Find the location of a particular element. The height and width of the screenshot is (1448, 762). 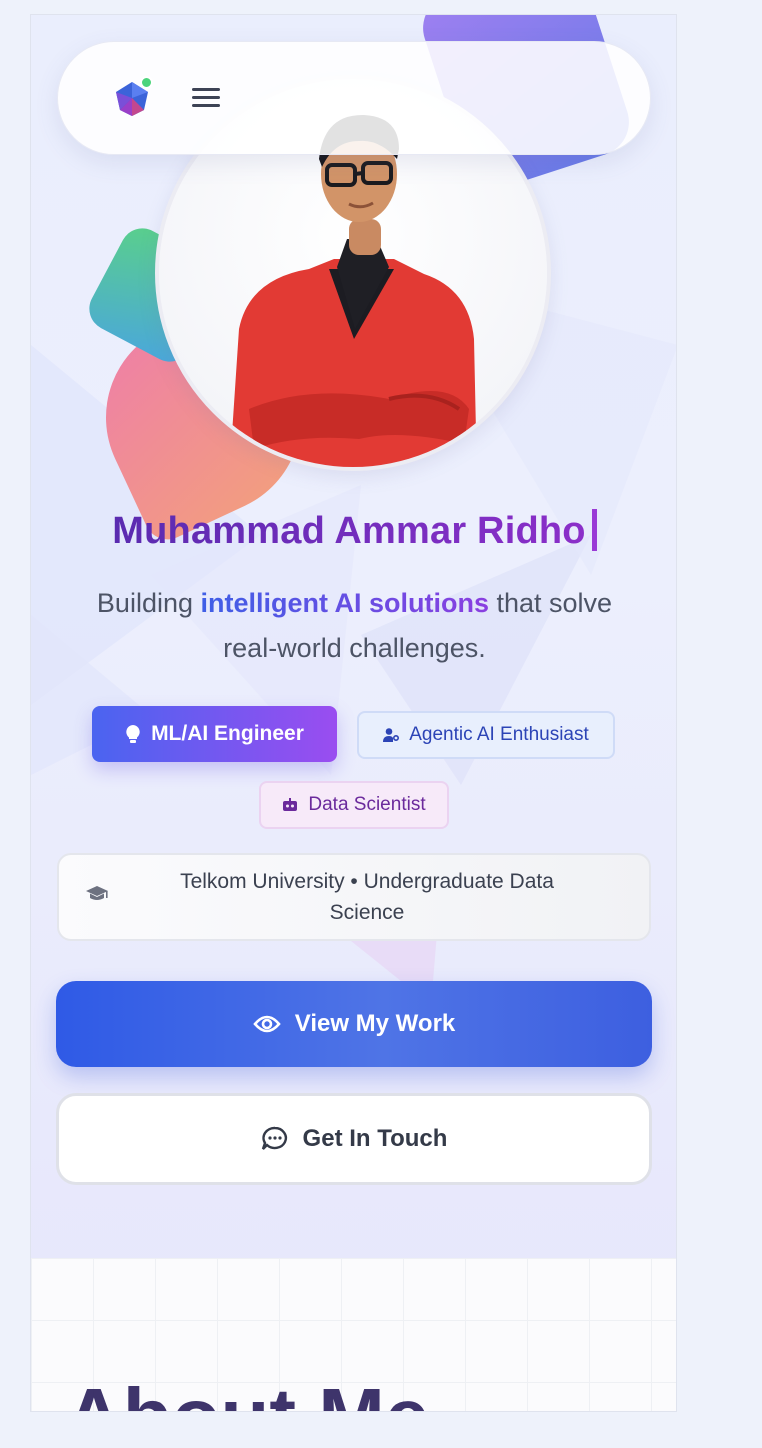

tagline-highlight: intelligent AI solutions is located at coordinates (345, 603).